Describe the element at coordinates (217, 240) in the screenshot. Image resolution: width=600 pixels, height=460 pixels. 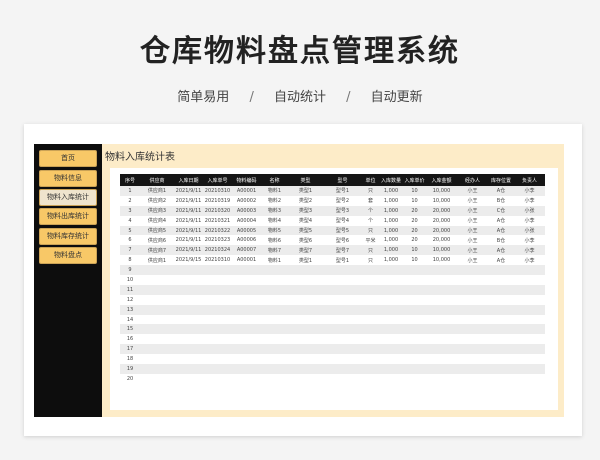
I see `table-cell: 20210323` at that location.